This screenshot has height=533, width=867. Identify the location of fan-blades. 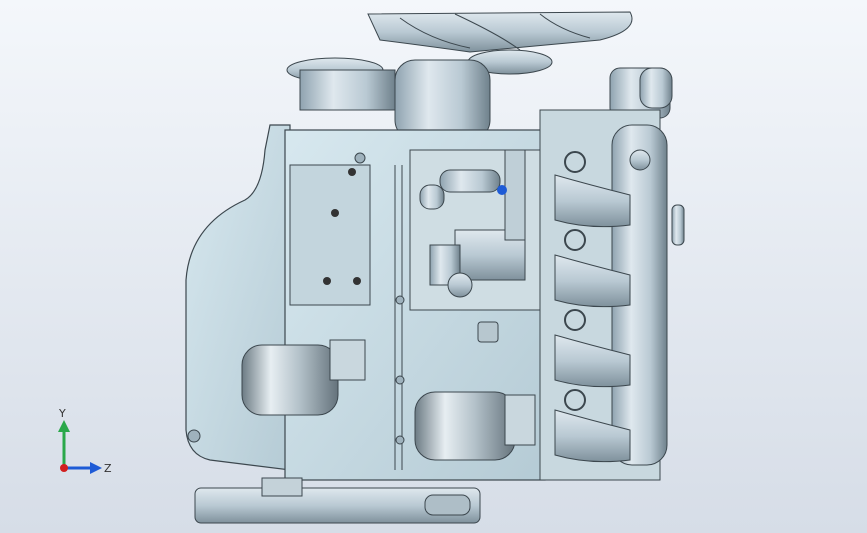
(500, 32).